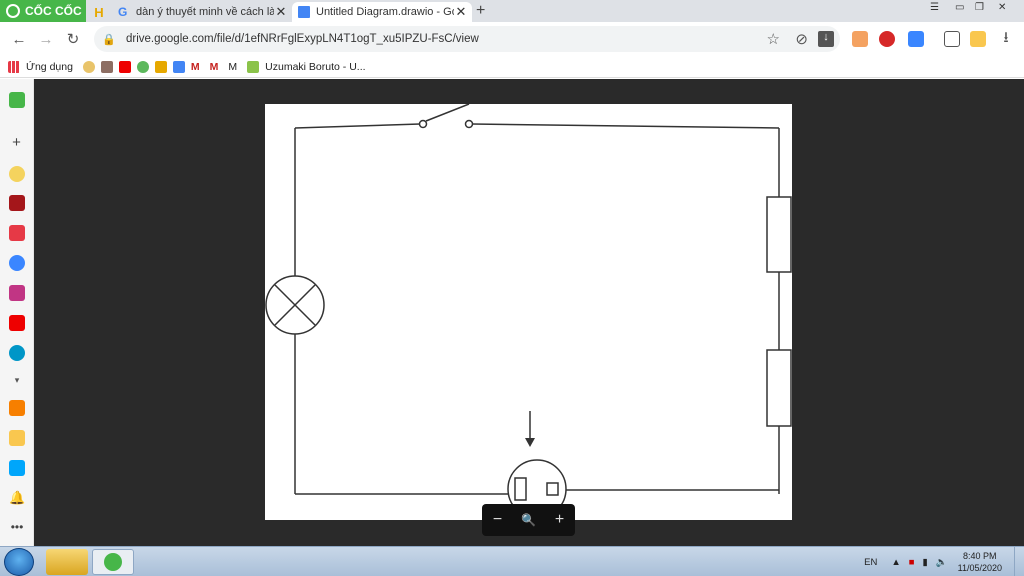 This screenshot has width=1024, height=576. What do you see at coordinates (178, 66) in the screenshot?
I see `translate-icon` at bounding box center [178, 66].